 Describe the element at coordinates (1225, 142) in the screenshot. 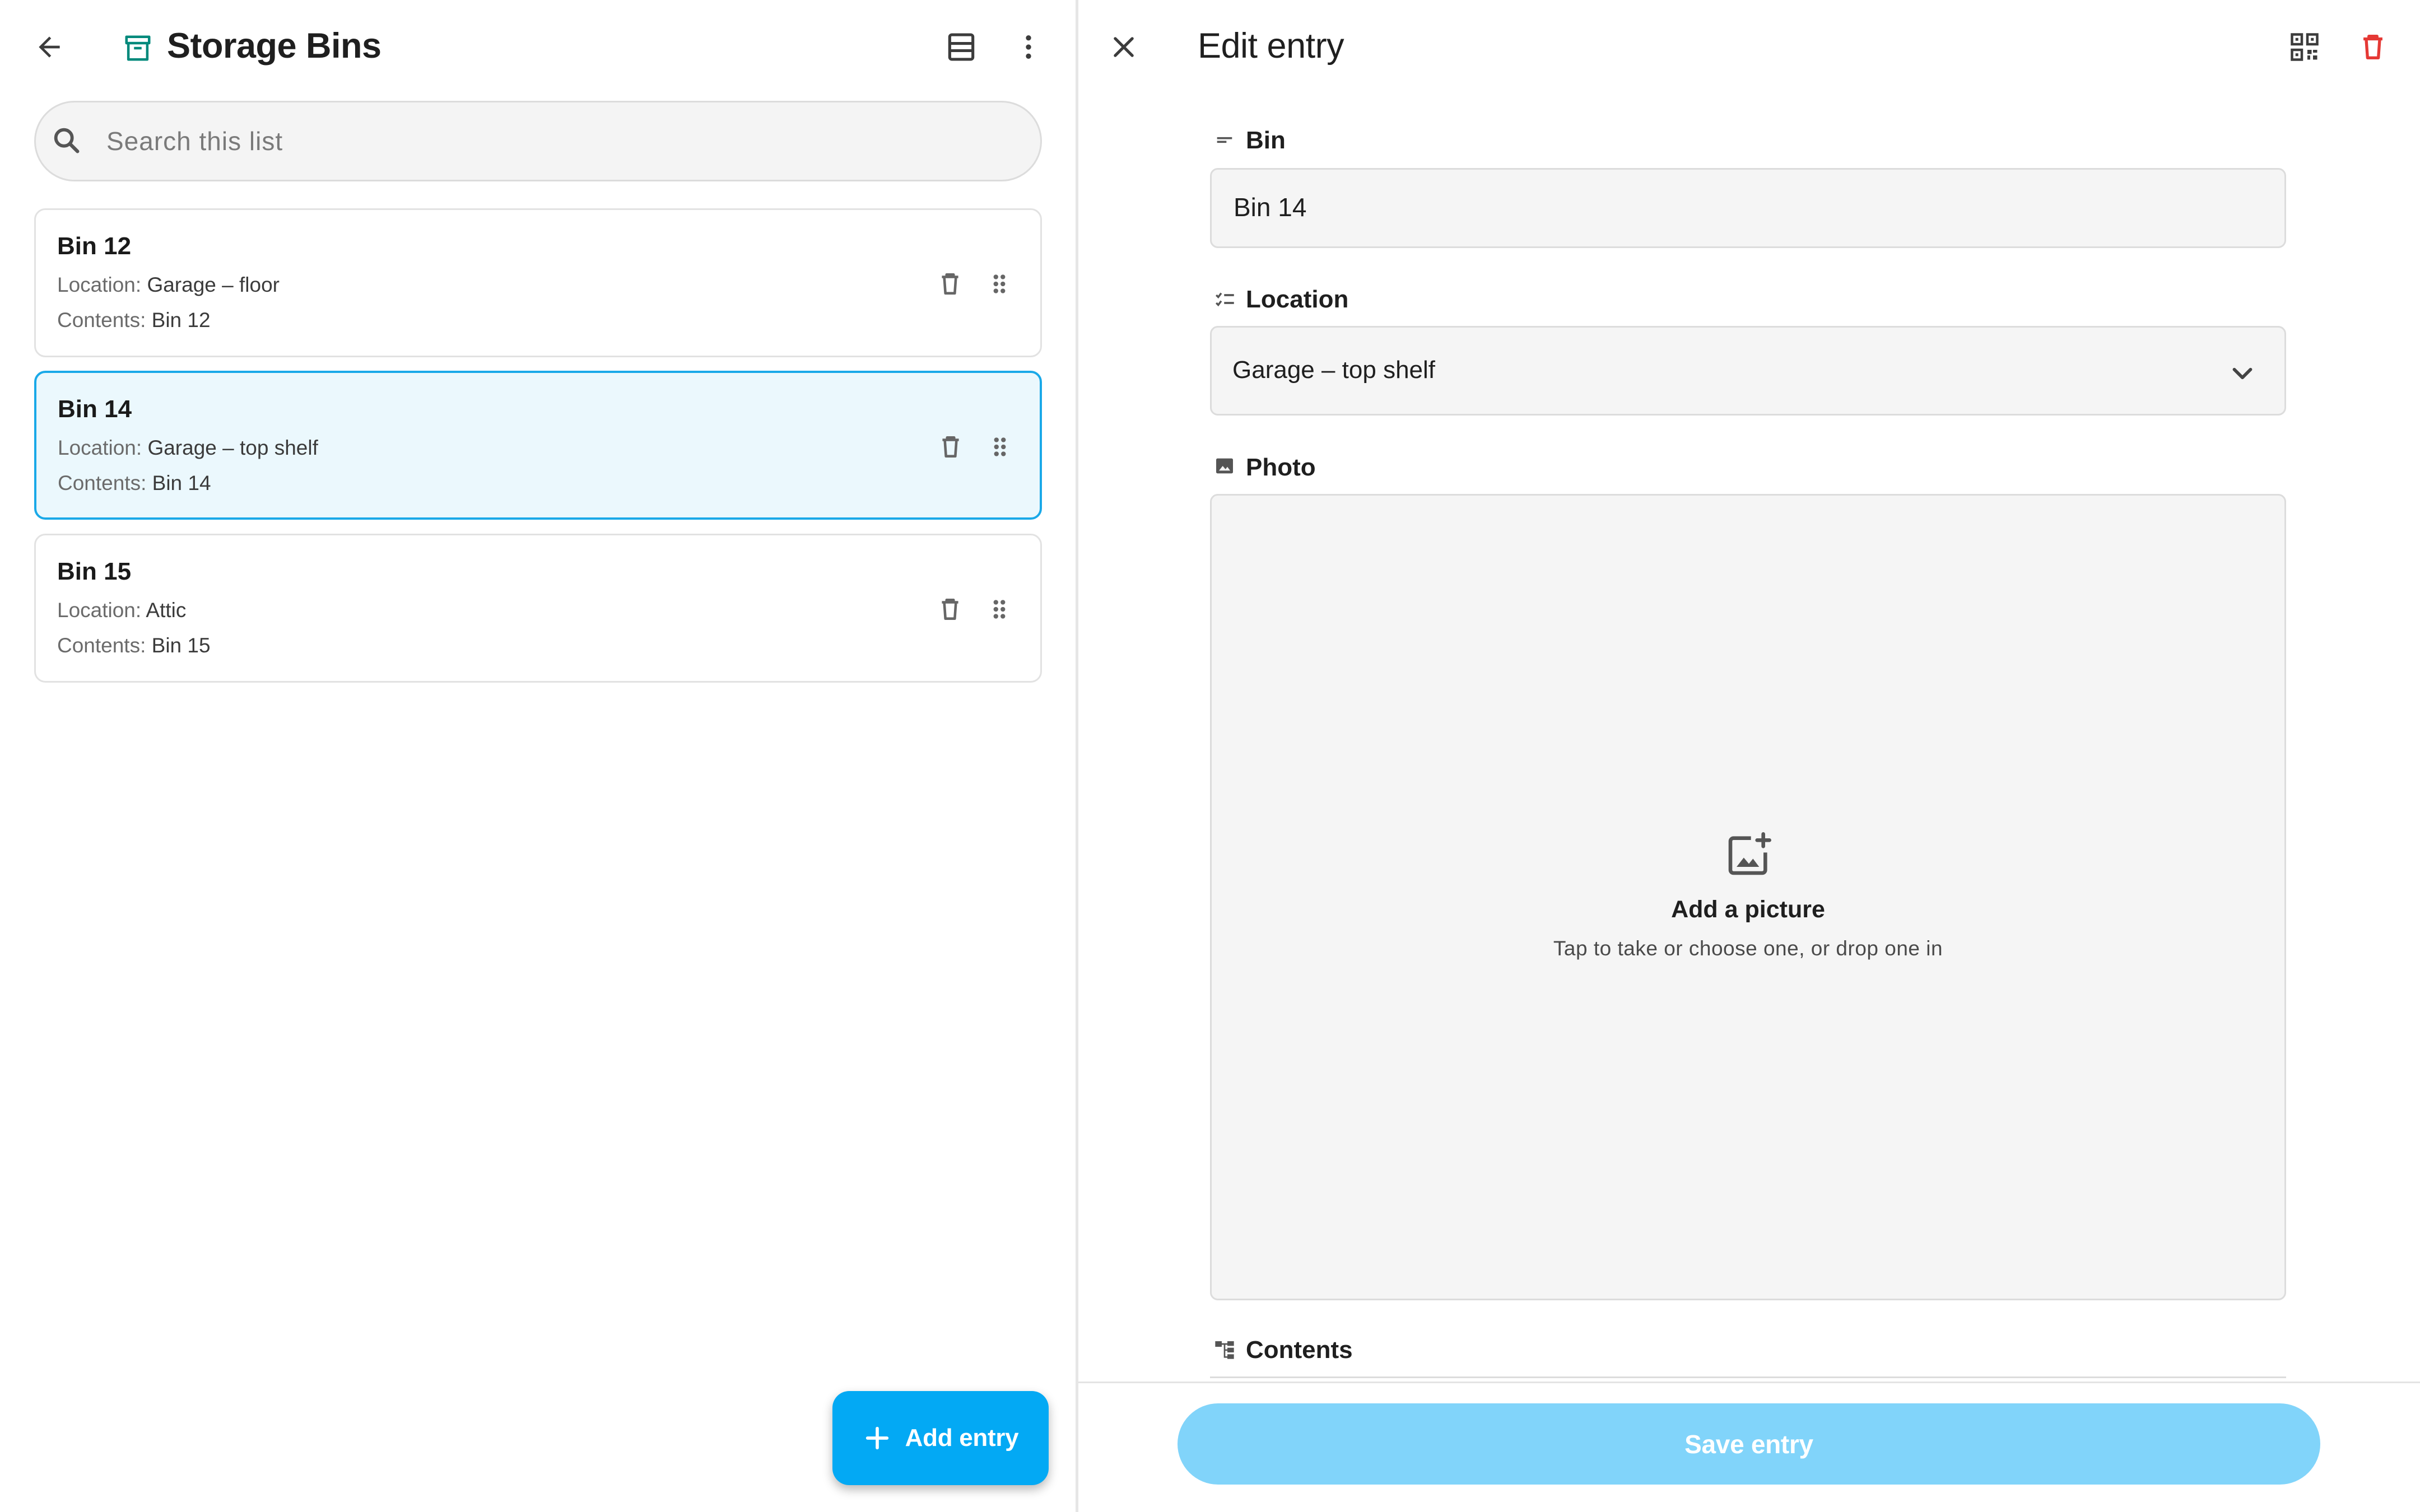

I see `short-text-icon` at that location.